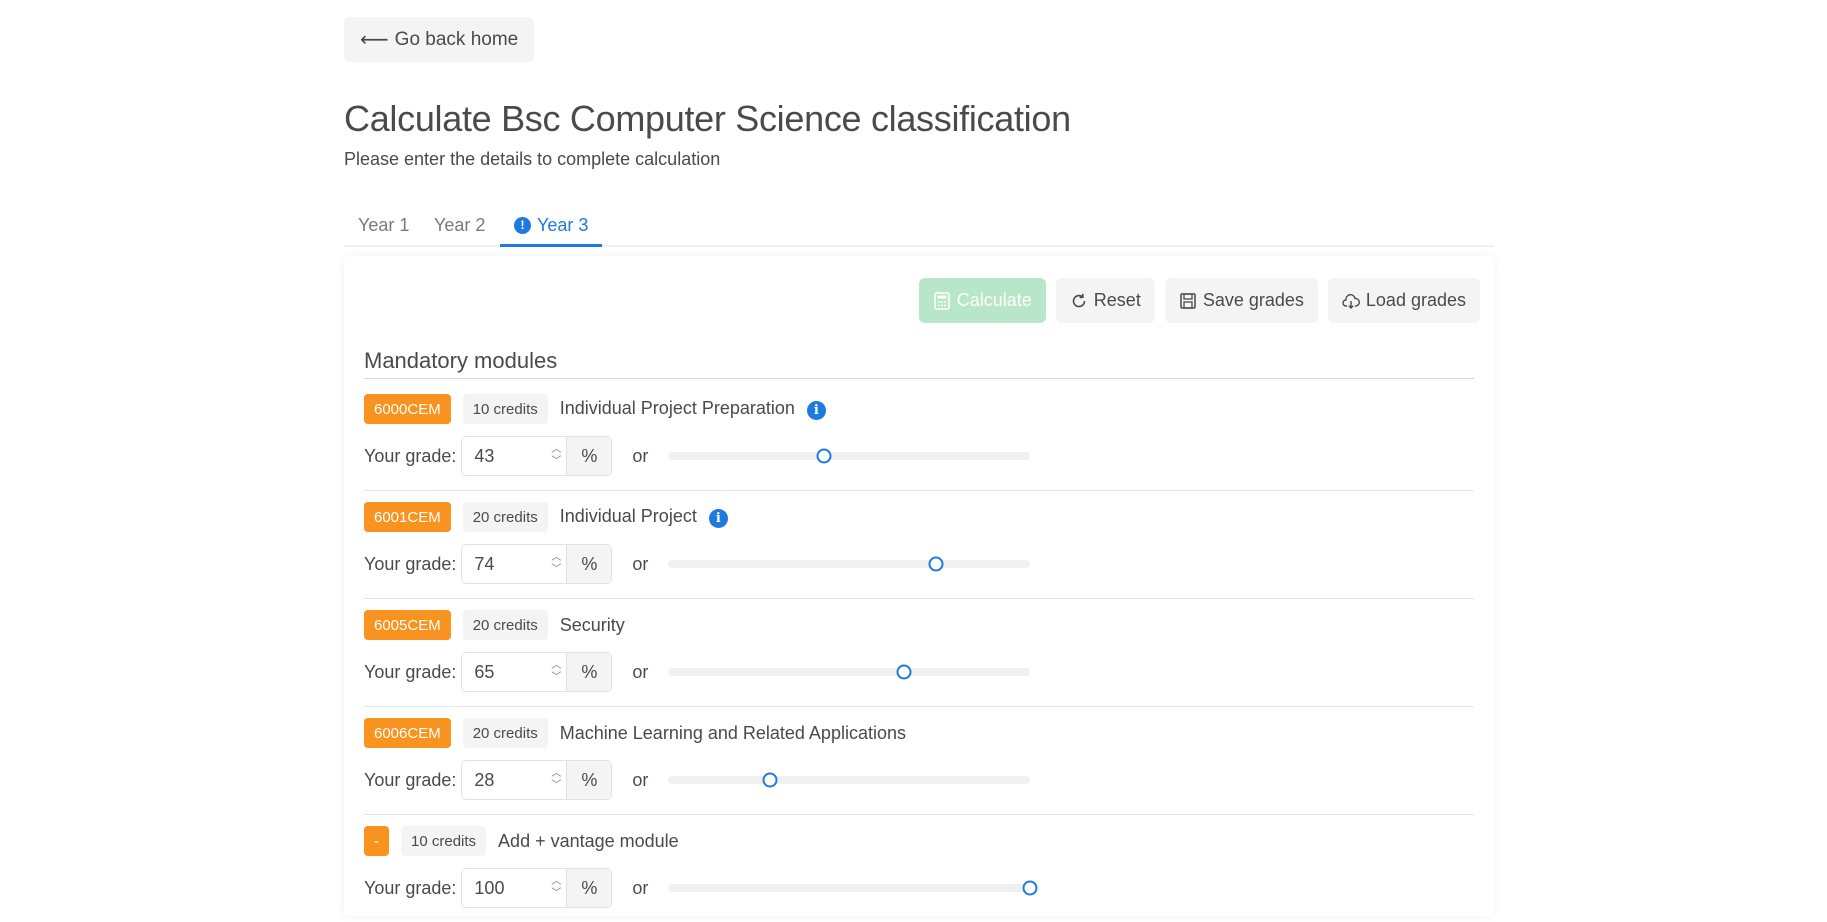 The image size is (1827, 922). Describe the element at coordinates (1117, 300) in the screenshot. I see `reset-label: Reset` at that location.